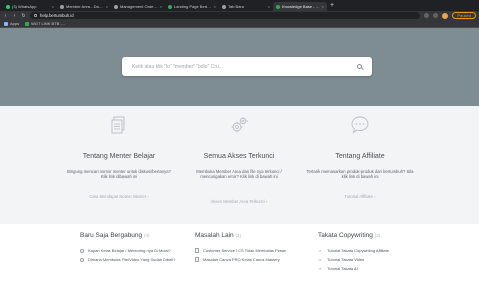 This screenshot has width=479, height=305. I want to click on feature-title: Tentang Menter Belajar, so click(119, 156).